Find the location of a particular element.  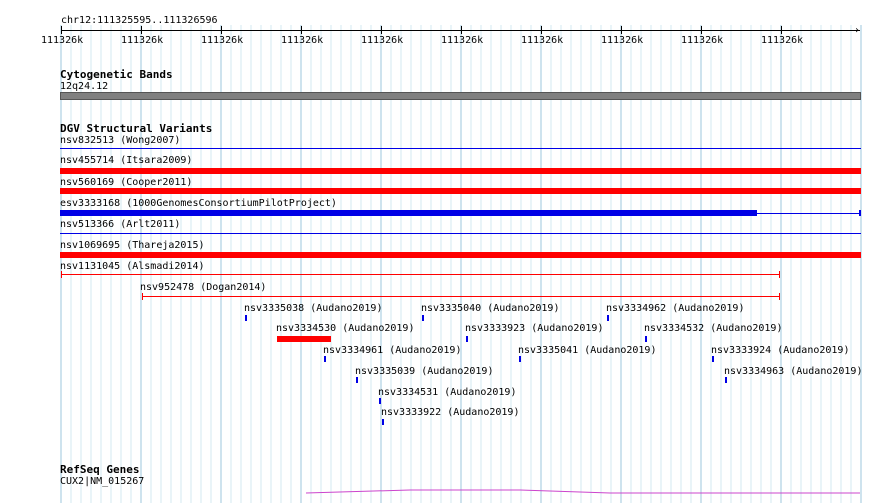

feature-bar-nsv3335038 is located at coordinates (246, 318).